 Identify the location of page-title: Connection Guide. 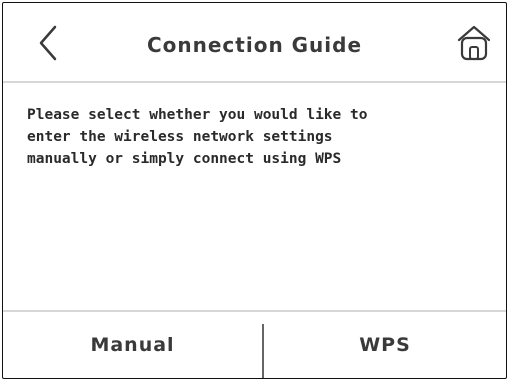
(254, 45).